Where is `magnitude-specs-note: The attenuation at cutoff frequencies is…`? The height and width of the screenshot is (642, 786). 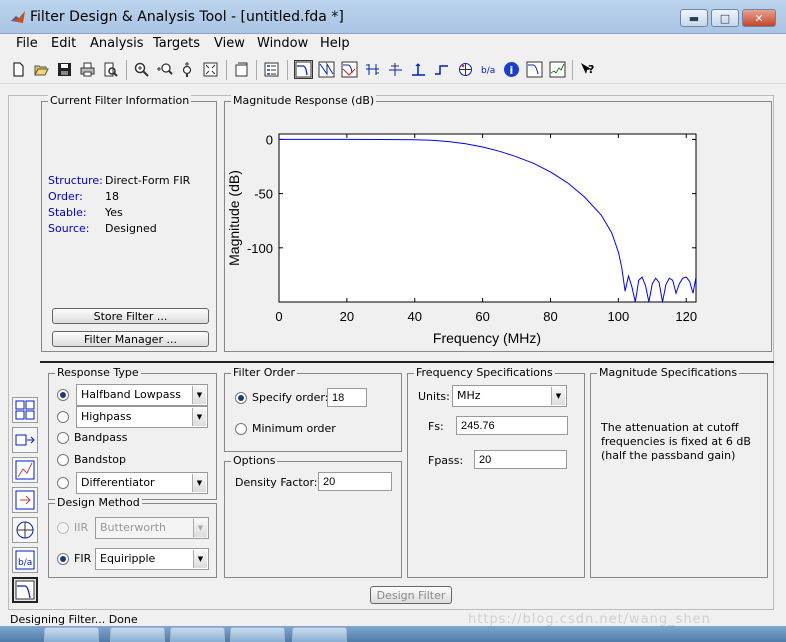 magnitude-specs-note: The attenuation at cutoff frequencies is… is located at coordinates (676, 441).